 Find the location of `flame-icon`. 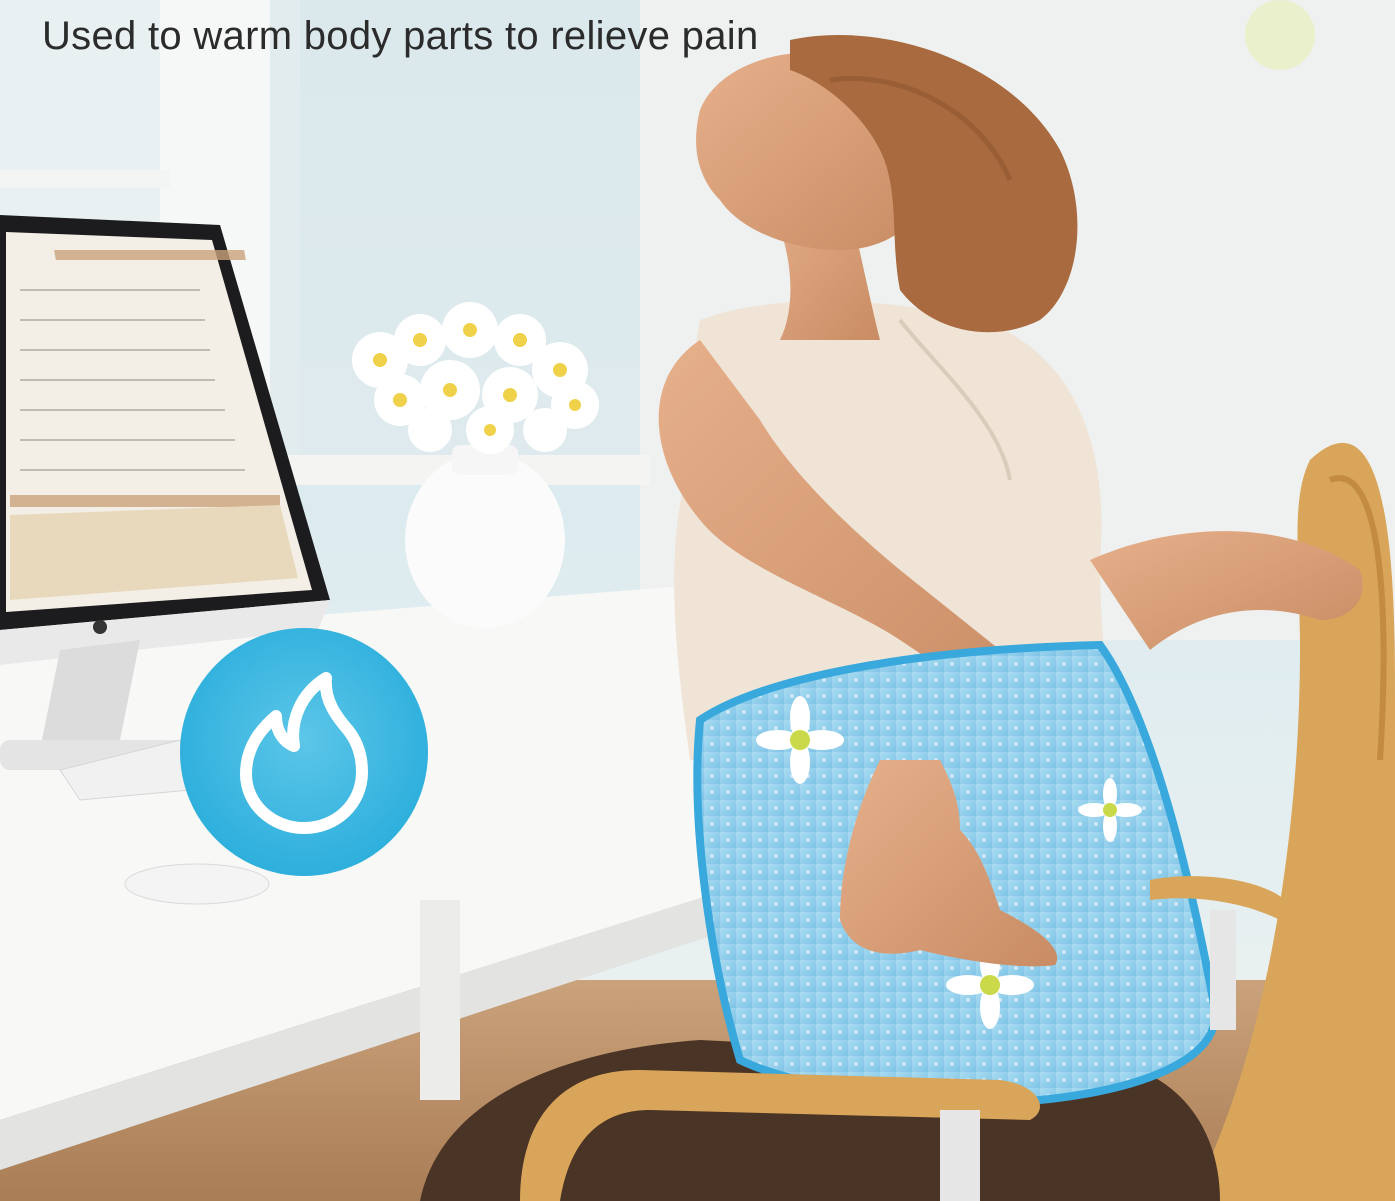

flame-icon is located at coordinates (304, 753).